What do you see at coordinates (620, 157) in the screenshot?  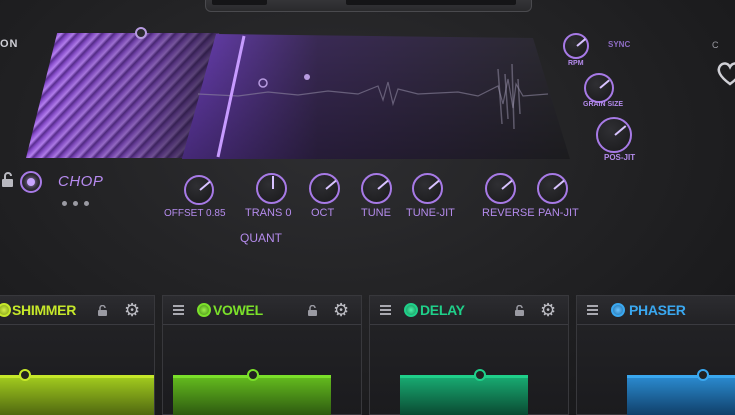 I see `pos-jit-label: POS-JIT` at bounding box center [620, 157].